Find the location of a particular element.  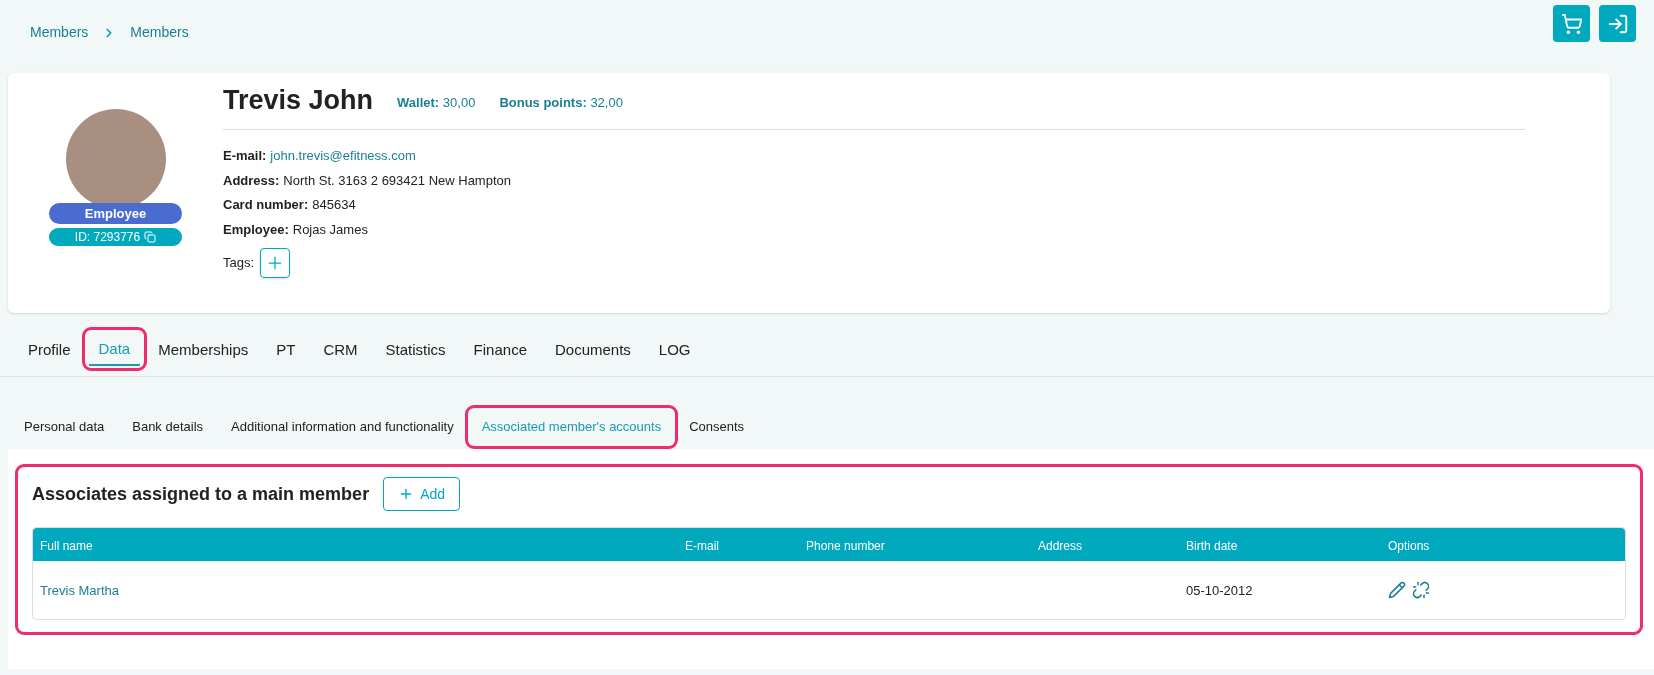

cart-button is located at coordinates (1571, 23).